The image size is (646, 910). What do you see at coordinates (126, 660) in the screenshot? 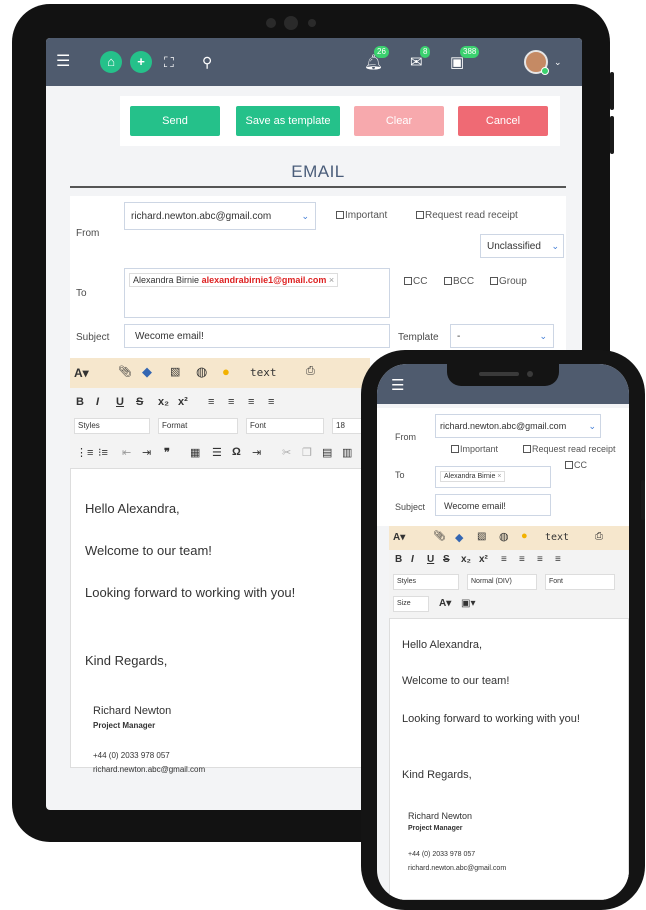
I see `closing-text: Kind Regards,` at bounding box center [126, 660].